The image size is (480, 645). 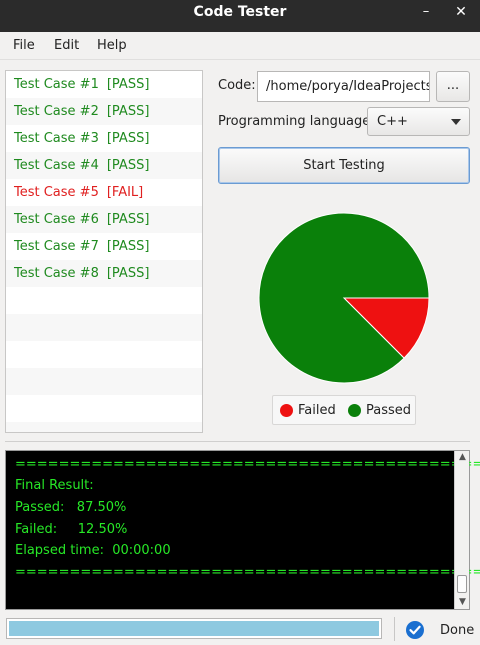 What do you see at coordinates (240, 12) in the screenshot?
I see `window-title: Code Tester` at bounding box center [240, 12].